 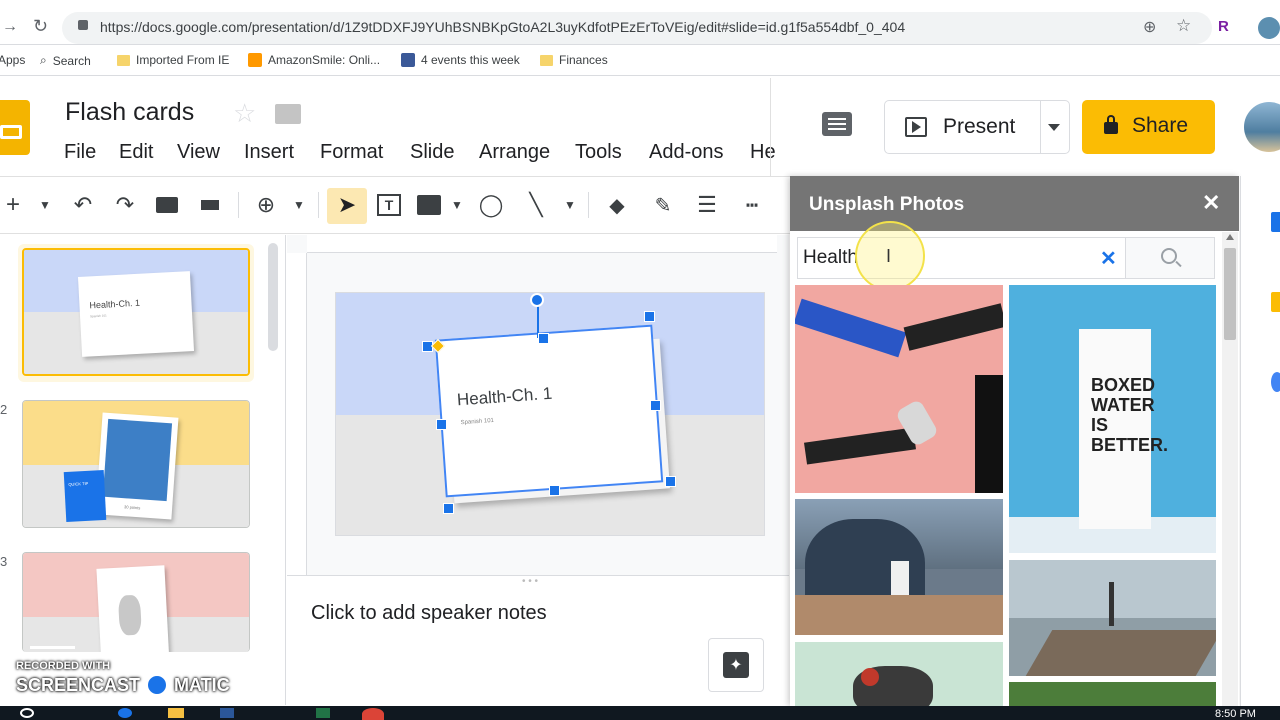 I want to click on chrome-icon, so click(x=373, y=714).